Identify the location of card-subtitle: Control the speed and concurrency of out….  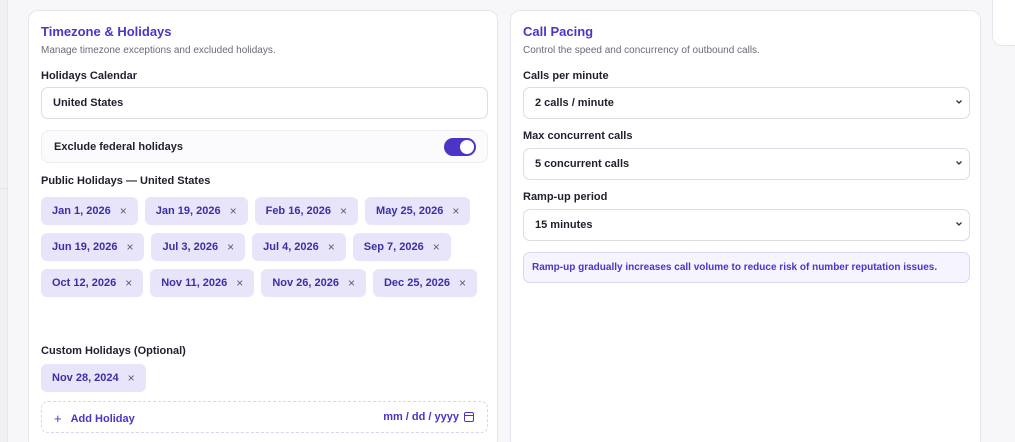
(641, 50).